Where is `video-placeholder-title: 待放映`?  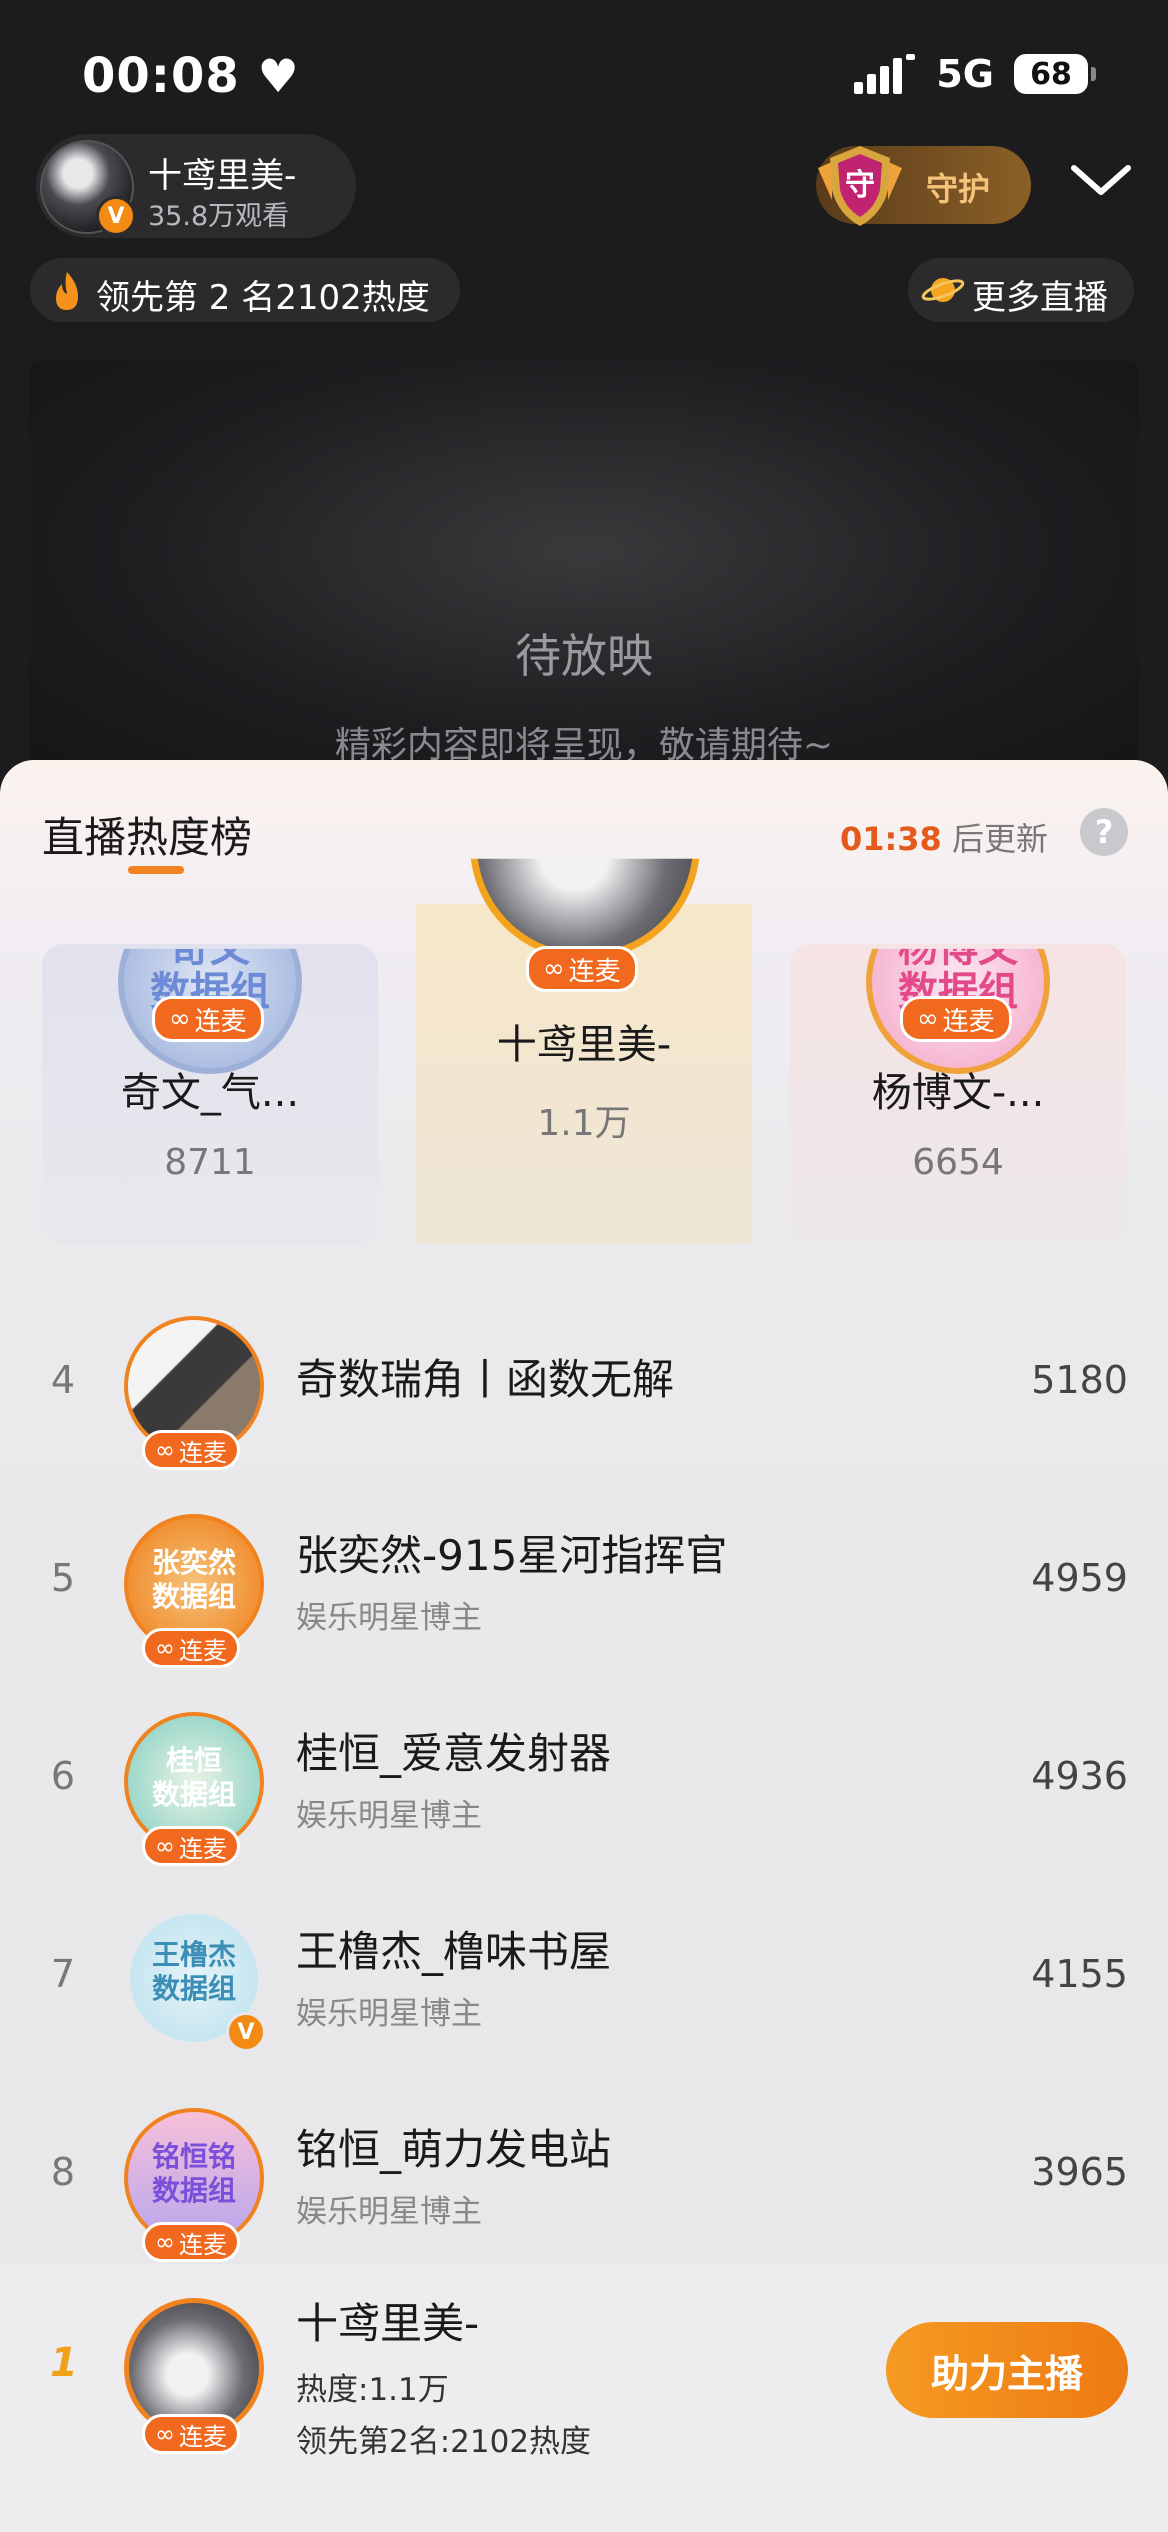 video-placeholder-title: 待放映 is located at coordinates (584, 656).